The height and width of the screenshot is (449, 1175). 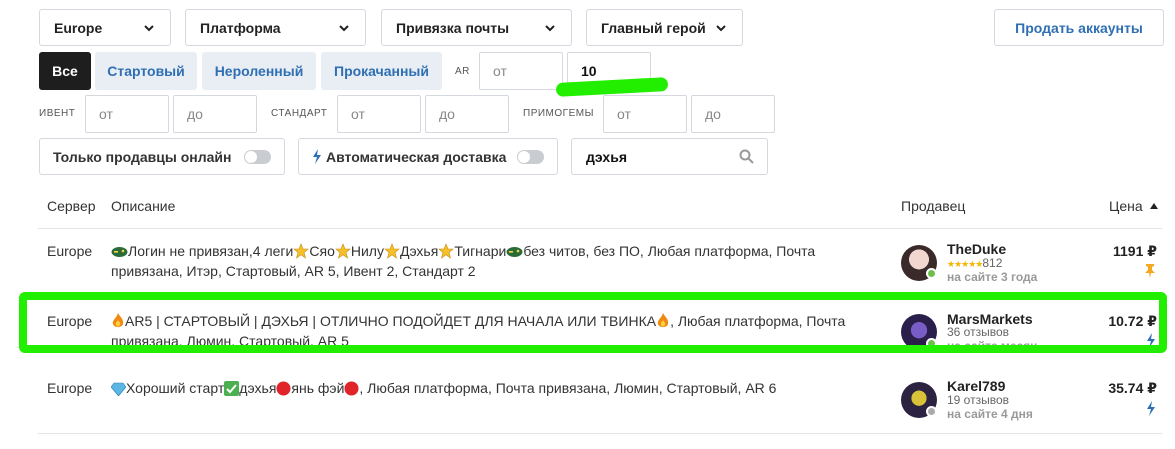 What do you see at coordinates (118, 389) in the screenshot?
I see `diamond-icon` at bounding box center [118, 389].